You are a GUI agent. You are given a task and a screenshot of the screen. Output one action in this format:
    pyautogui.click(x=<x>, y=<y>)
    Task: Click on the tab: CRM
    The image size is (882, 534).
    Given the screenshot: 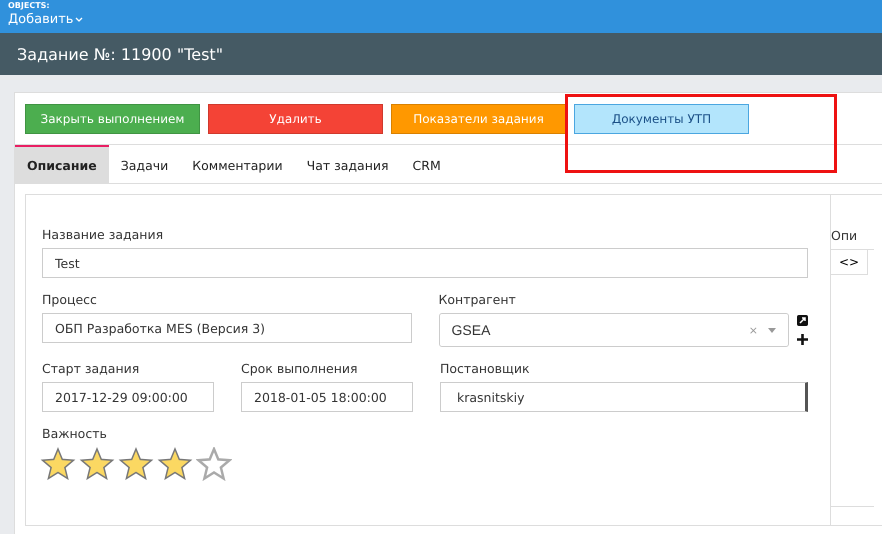 What is the action you would take?
    pyautogui.click(x=426, y=164)
    